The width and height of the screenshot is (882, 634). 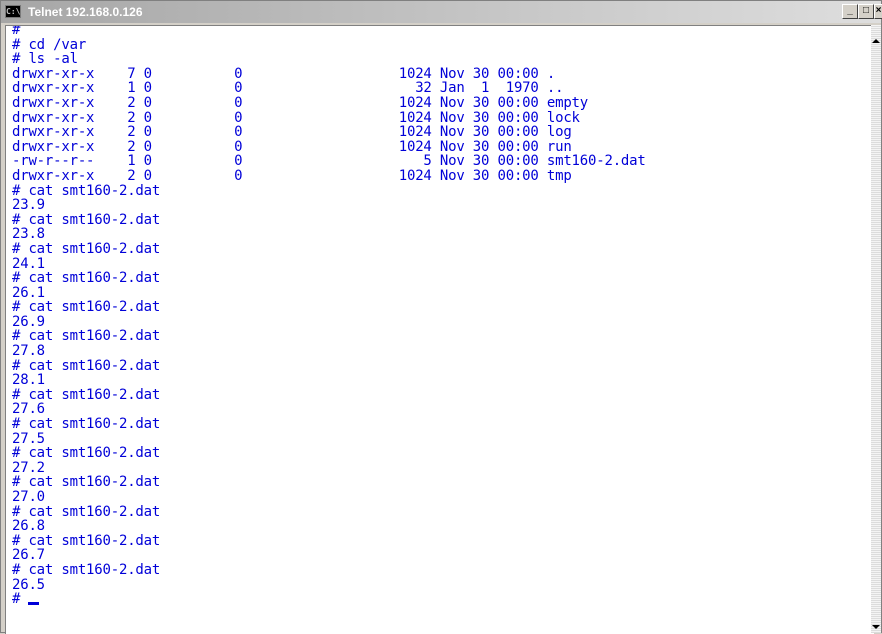 What do you see at coordinates (16, 31) in the screenshot?
I see `terminal-line: #` at bounding box center [16, 31].